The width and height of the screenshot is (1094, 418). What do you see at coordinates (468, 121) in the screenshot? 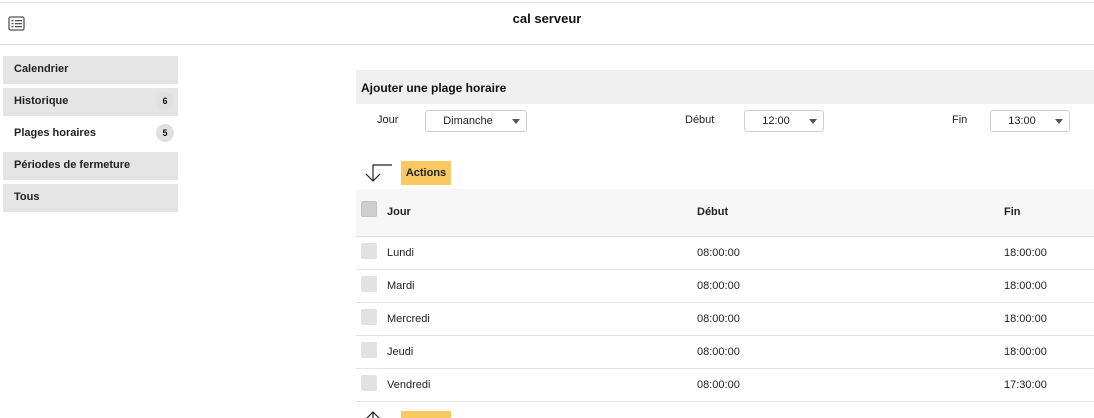
I see `day-select-value: Dimanche` at bounding box center [468, 121].